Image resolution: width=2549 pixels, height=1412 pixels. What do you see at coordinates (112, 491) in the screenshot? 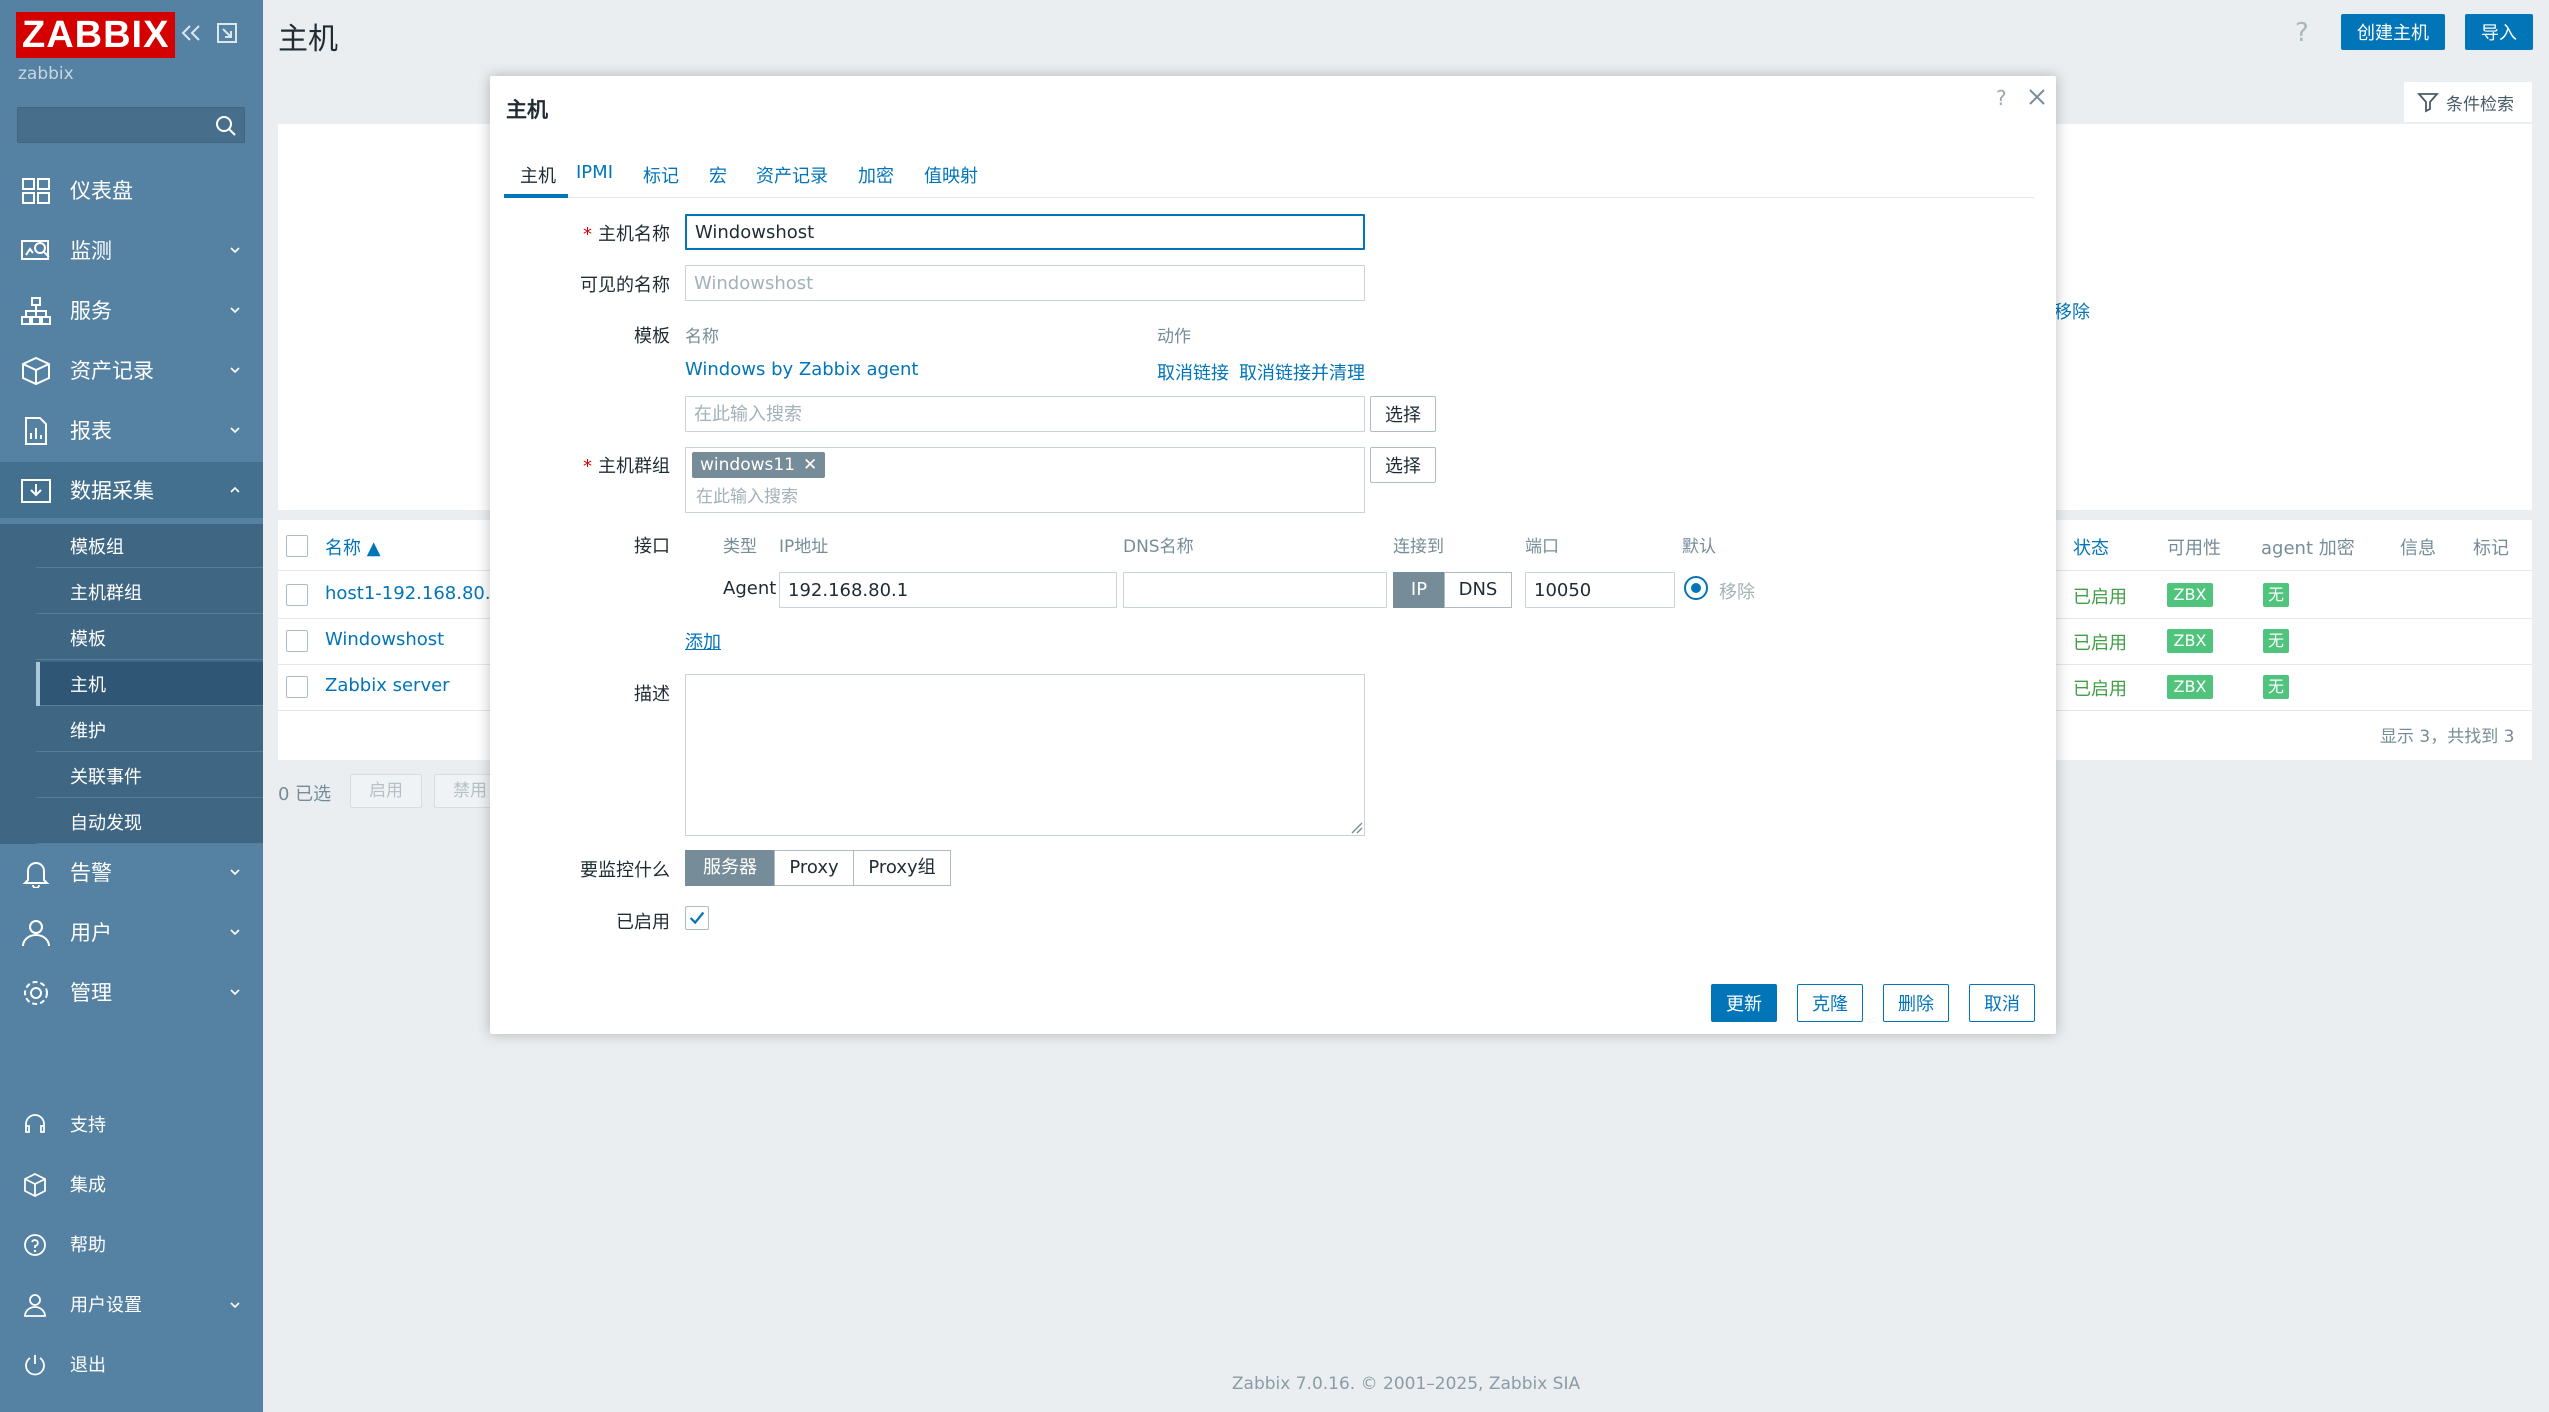
I see `nav-label: 数据采集` at bounding box center [112, 491].